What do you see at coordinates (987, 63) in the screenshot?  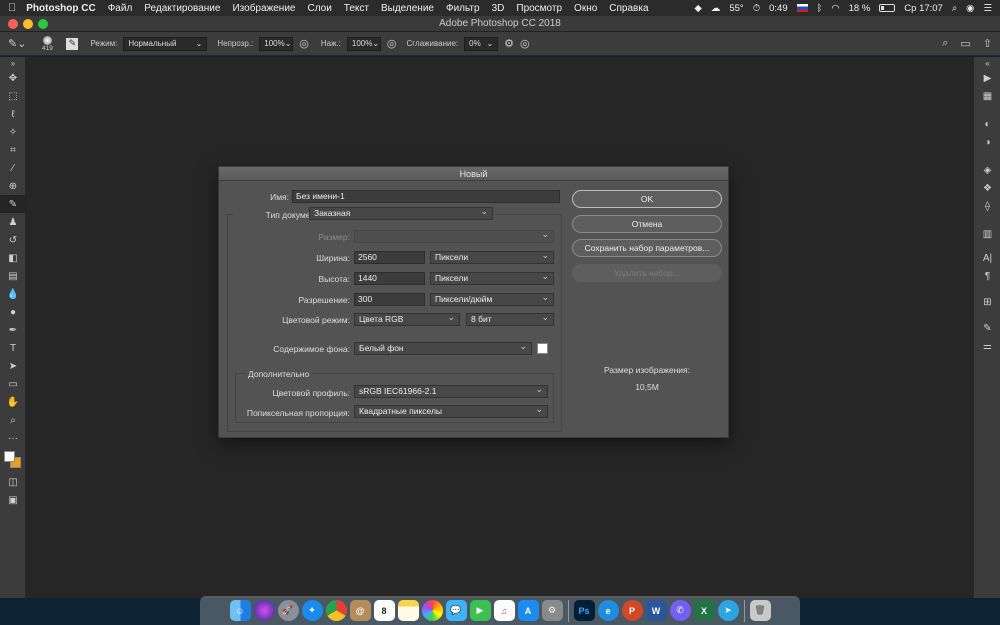 I see `collapse-panel-icon: «` at bounding box center [987, 63].